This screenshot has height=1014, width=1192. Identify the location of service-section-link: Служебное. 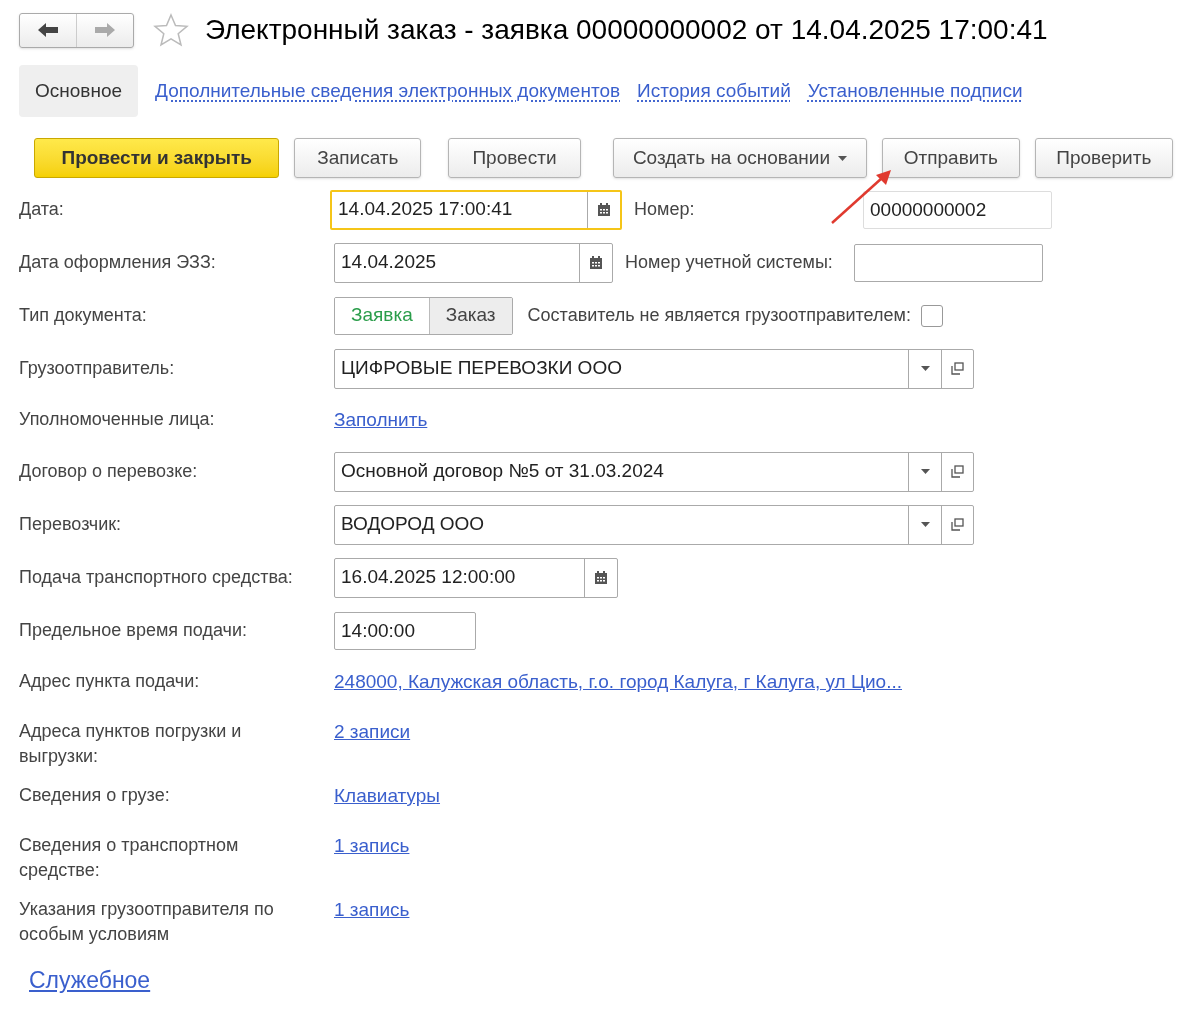
(90, 980).